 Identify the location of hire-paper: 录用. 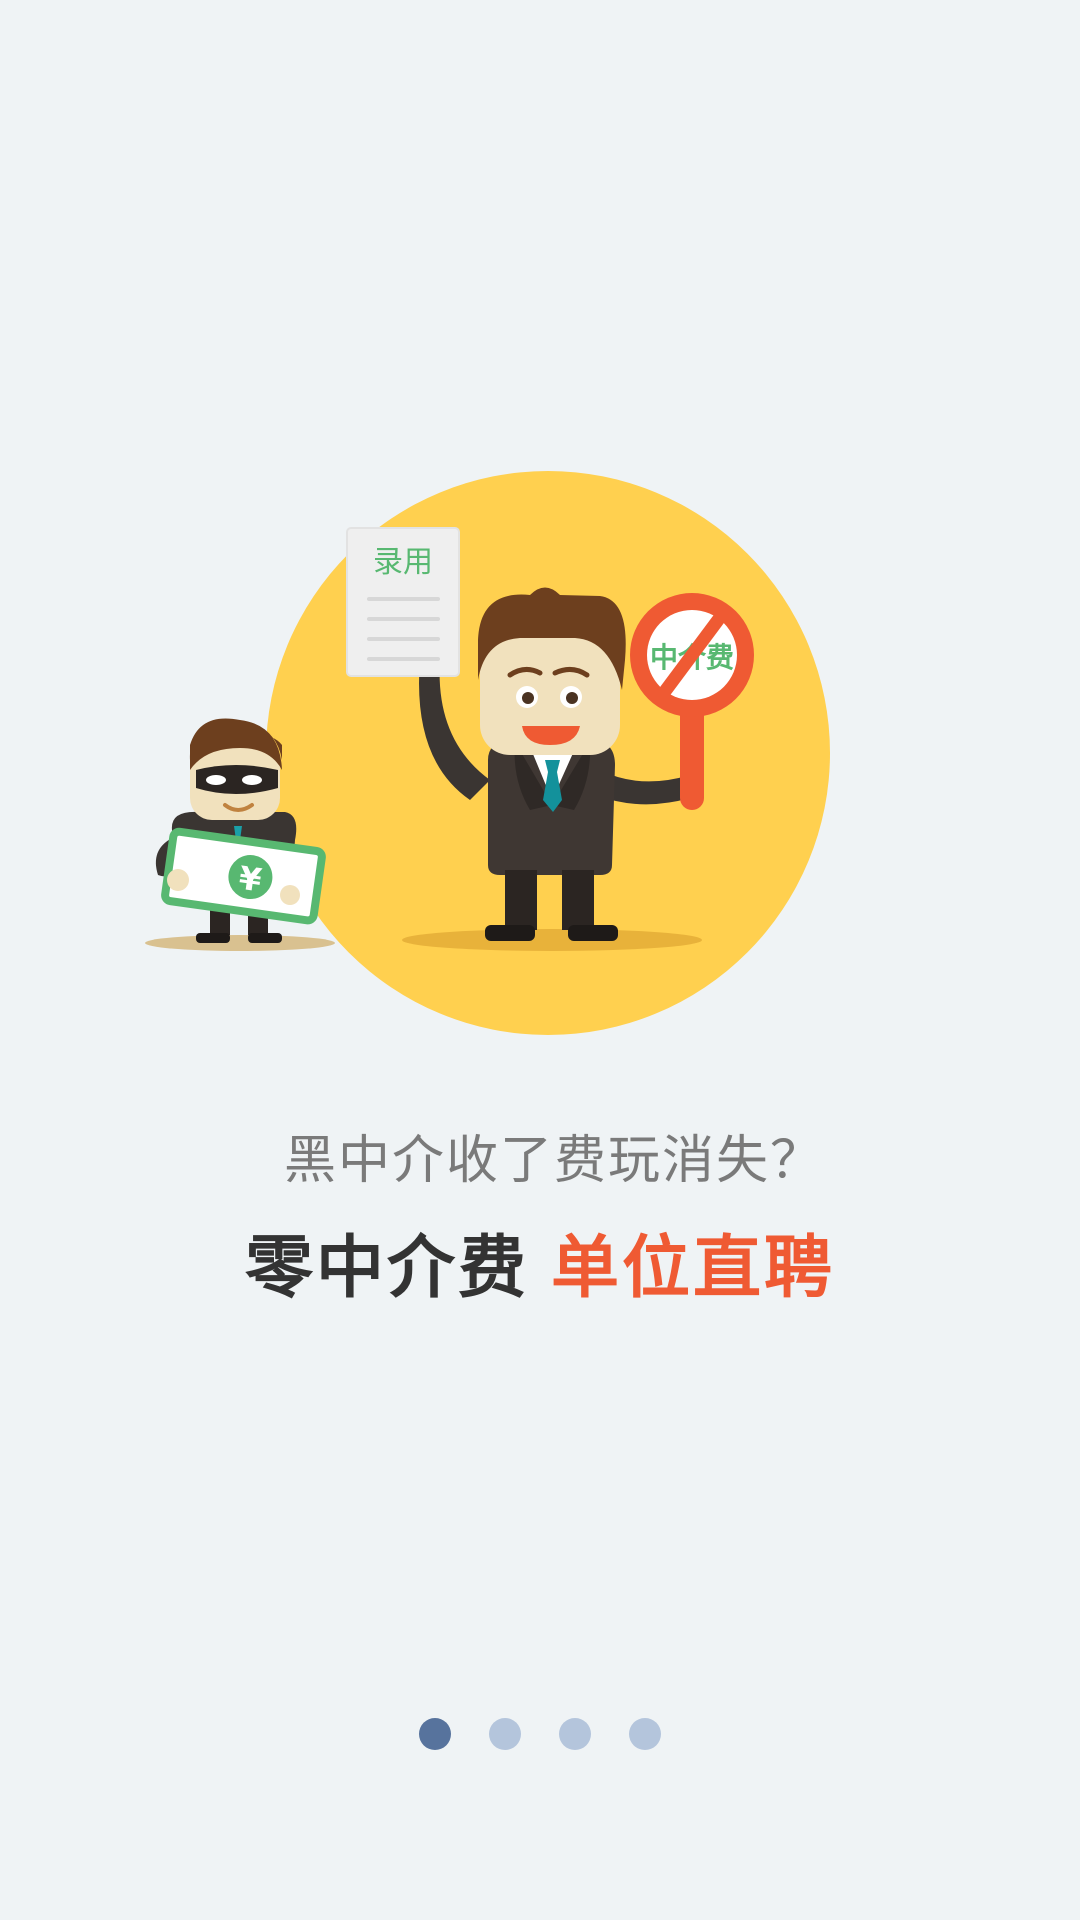
(403, 602).